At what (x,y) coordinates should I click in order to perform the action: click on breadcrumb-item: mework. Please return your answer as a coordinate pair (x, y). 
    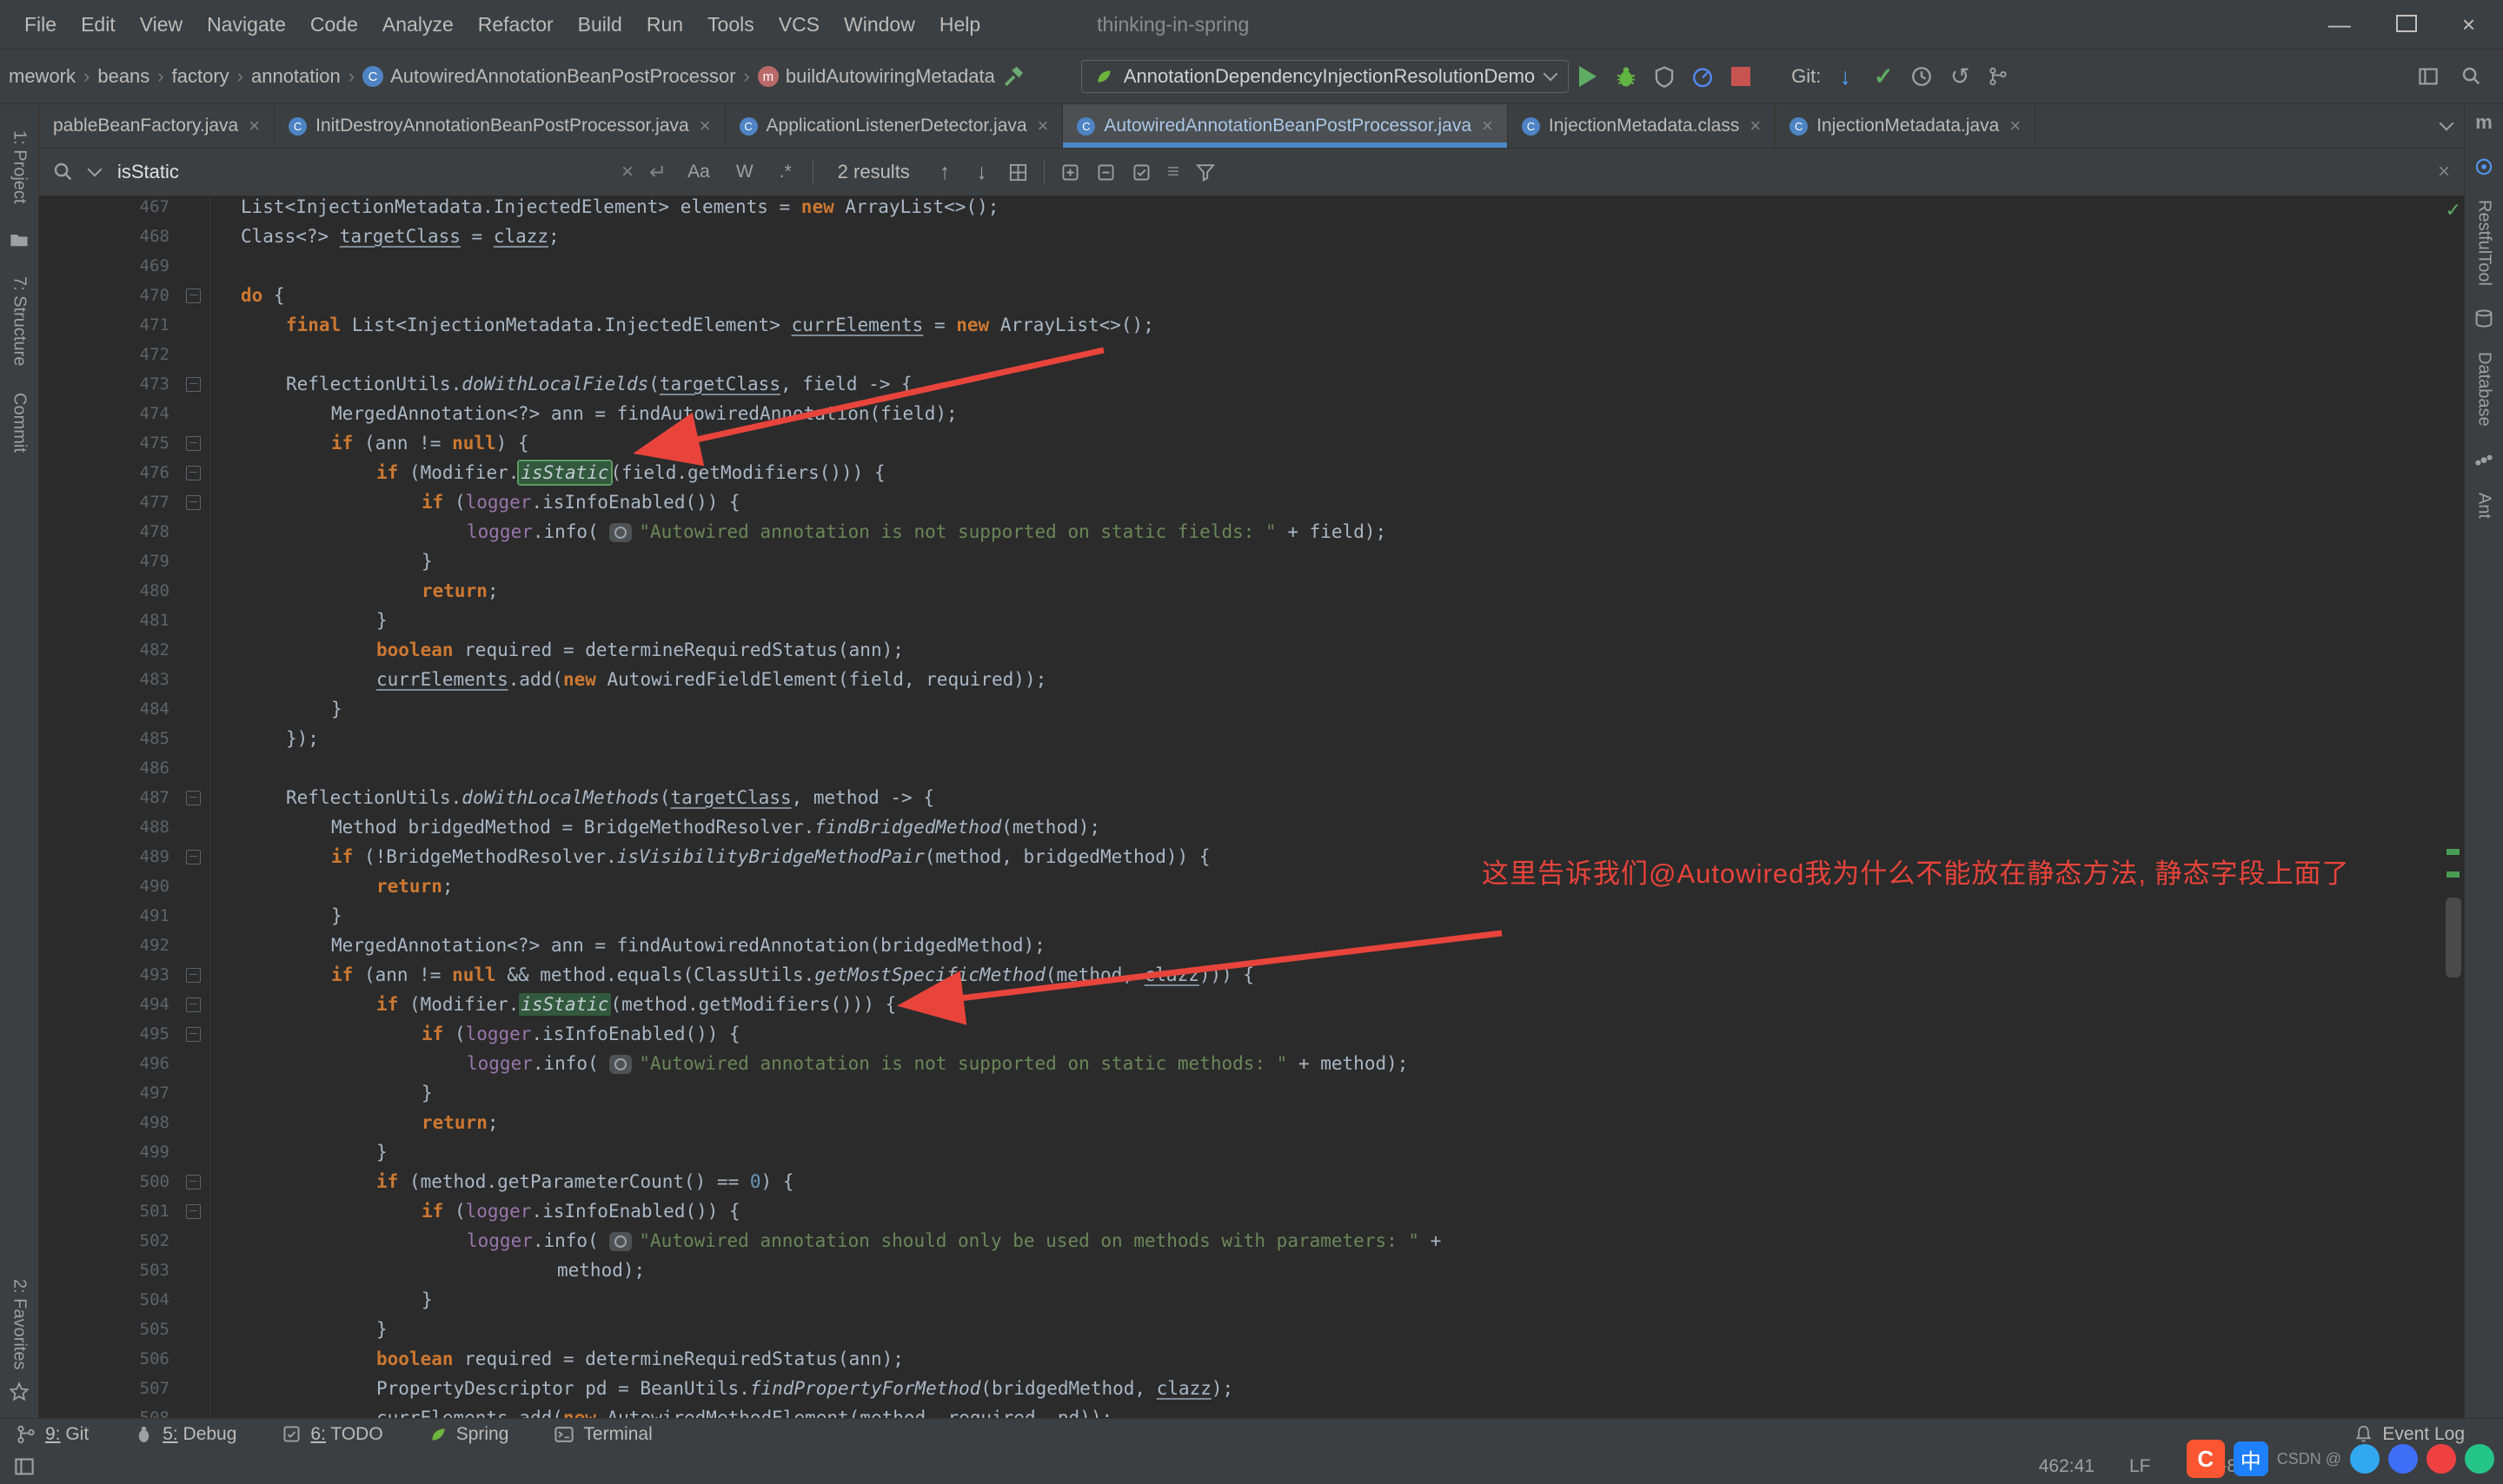
    Looking at the image, I should click on (42, 76).